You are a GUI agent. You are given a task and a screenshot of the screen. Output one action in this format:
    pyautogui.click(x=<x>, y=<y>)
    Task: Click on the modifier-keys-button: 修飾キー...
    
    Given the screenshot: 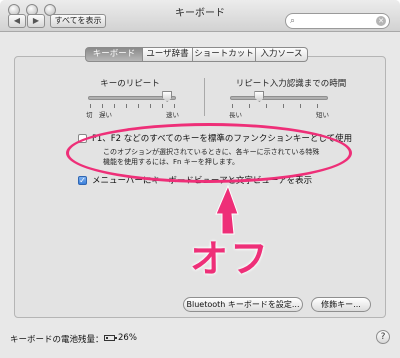 What is the action you would take?
    pyautogui.click(x=341, y=304)
    